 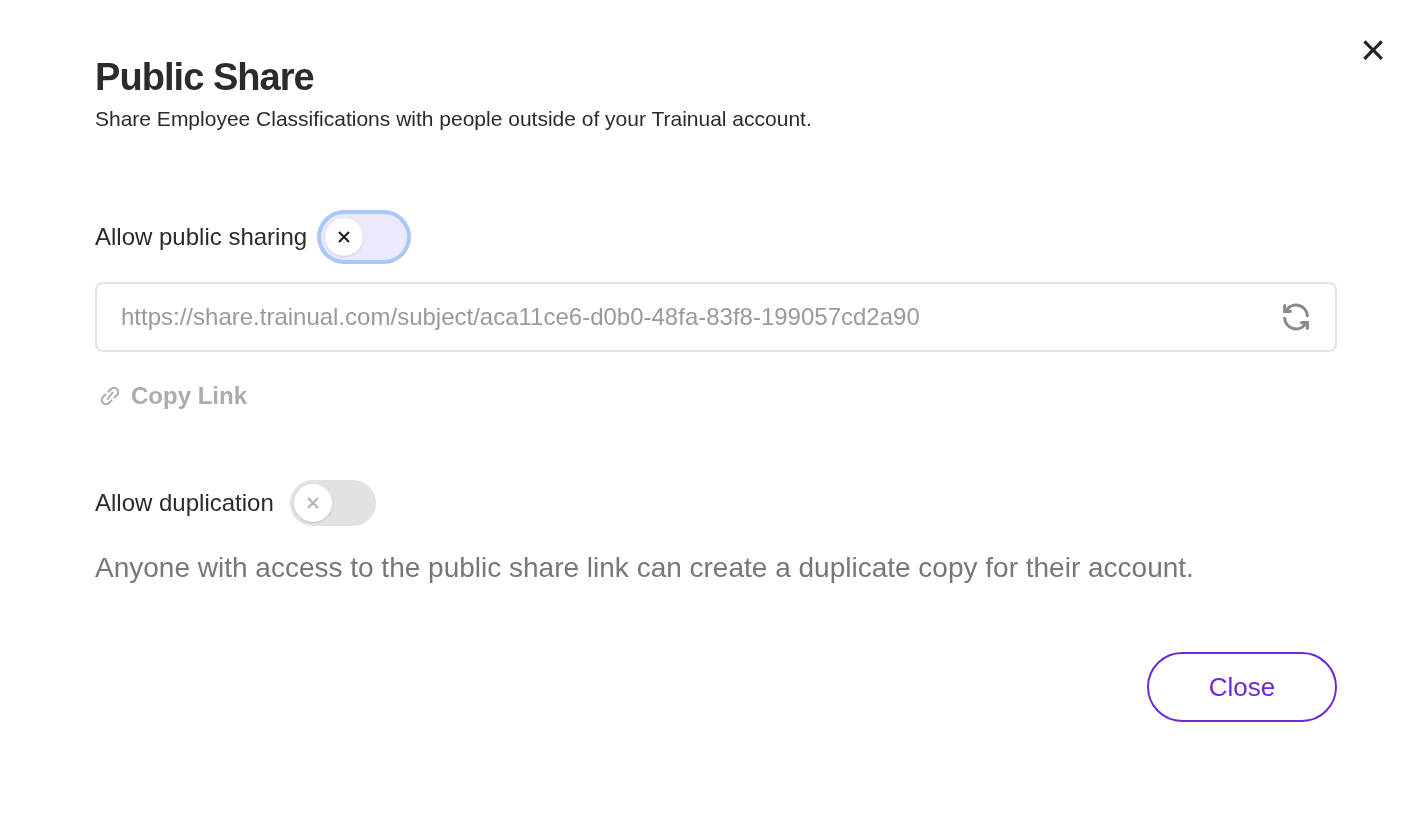 What do you see at coordinates (521, 317) in the screenshot?
I see `link-text: https://share.trainual.com/subject/aca11ce6-d0b0-48fa-83f8-199057cd2a90` at bounding box center [521, 317].